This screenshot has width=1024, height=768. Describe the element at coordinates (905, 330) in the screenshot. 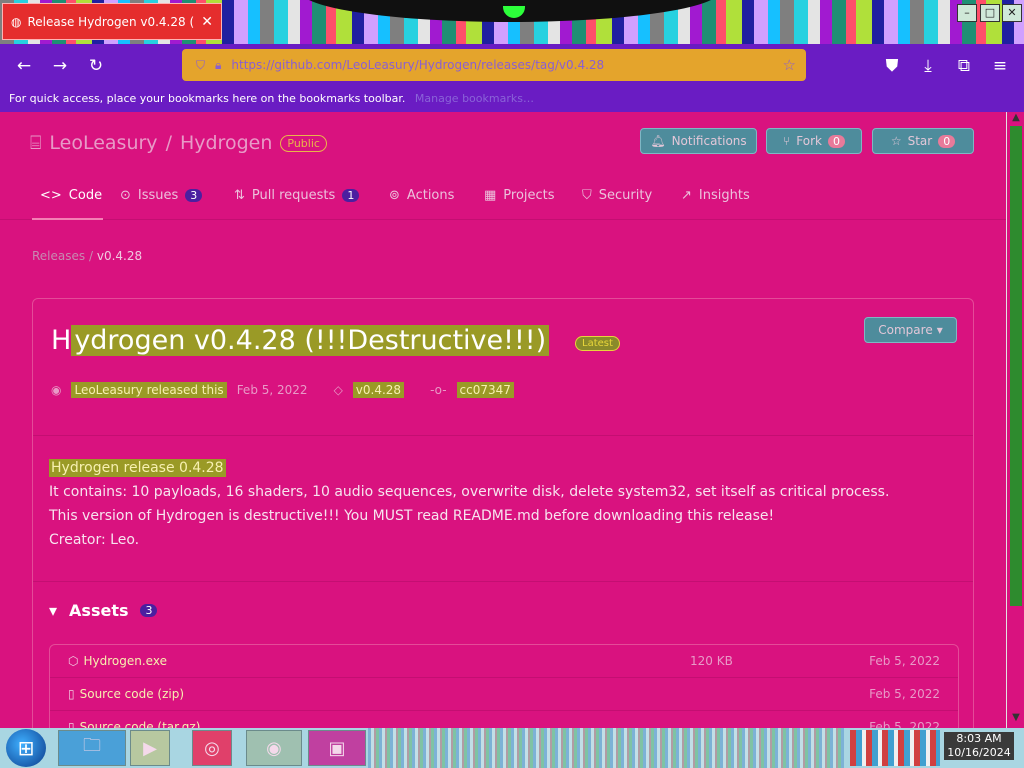

I see `compare-label: Compare` at that location.